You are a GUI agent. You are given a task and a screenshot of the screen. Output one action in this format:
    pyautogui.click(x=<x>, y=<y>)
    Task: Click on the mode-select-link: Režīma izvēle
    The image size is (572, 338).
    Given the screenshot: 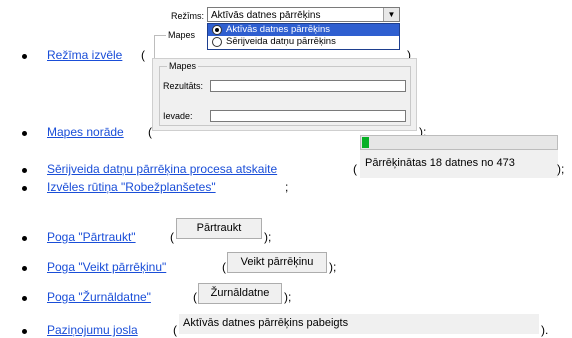 What is the action you would take?
    pyautogui.click(x=84, y=55)
    